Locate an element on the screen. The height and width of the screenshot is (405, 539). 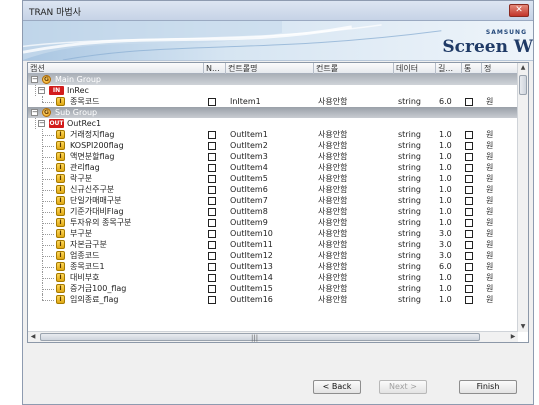
item-row: I 관리flag OutItem4 사용안함 string 1.0 원 is located at coordinates (273, 167).